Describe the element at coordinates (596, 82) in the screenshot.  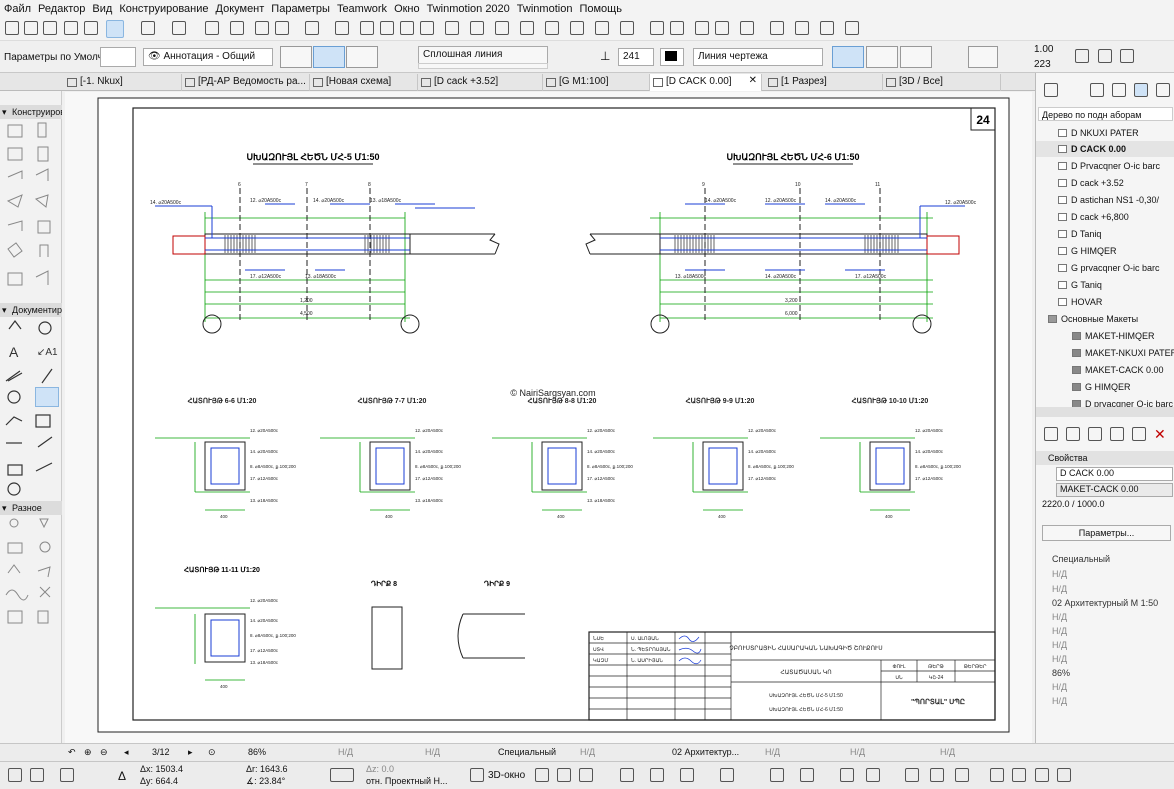
I see `tab-gm1: [G M1:100]` at that location.